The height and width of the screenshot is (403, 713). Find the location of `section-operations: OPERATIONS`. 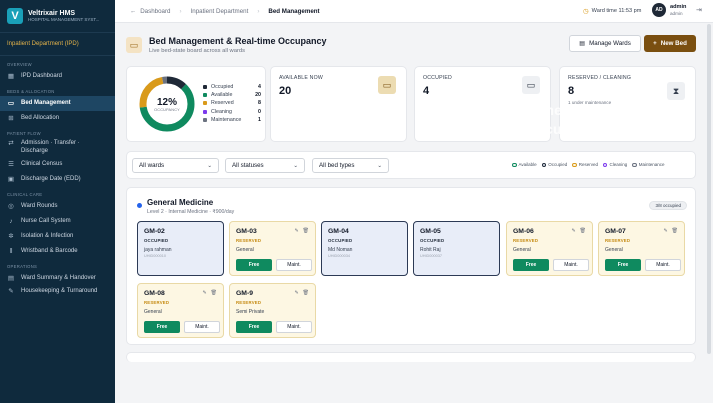

section-operations: OPERATIONS is located at coordinates (22, 266).